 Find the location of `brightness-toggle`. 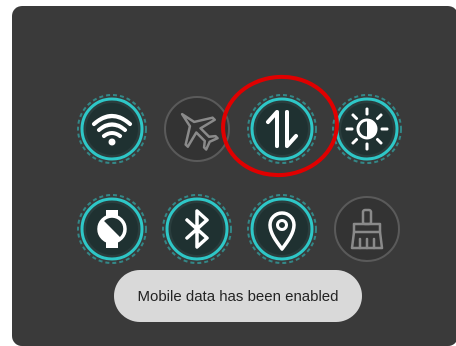

brightness-toggle is located at coordinates (367, 129).